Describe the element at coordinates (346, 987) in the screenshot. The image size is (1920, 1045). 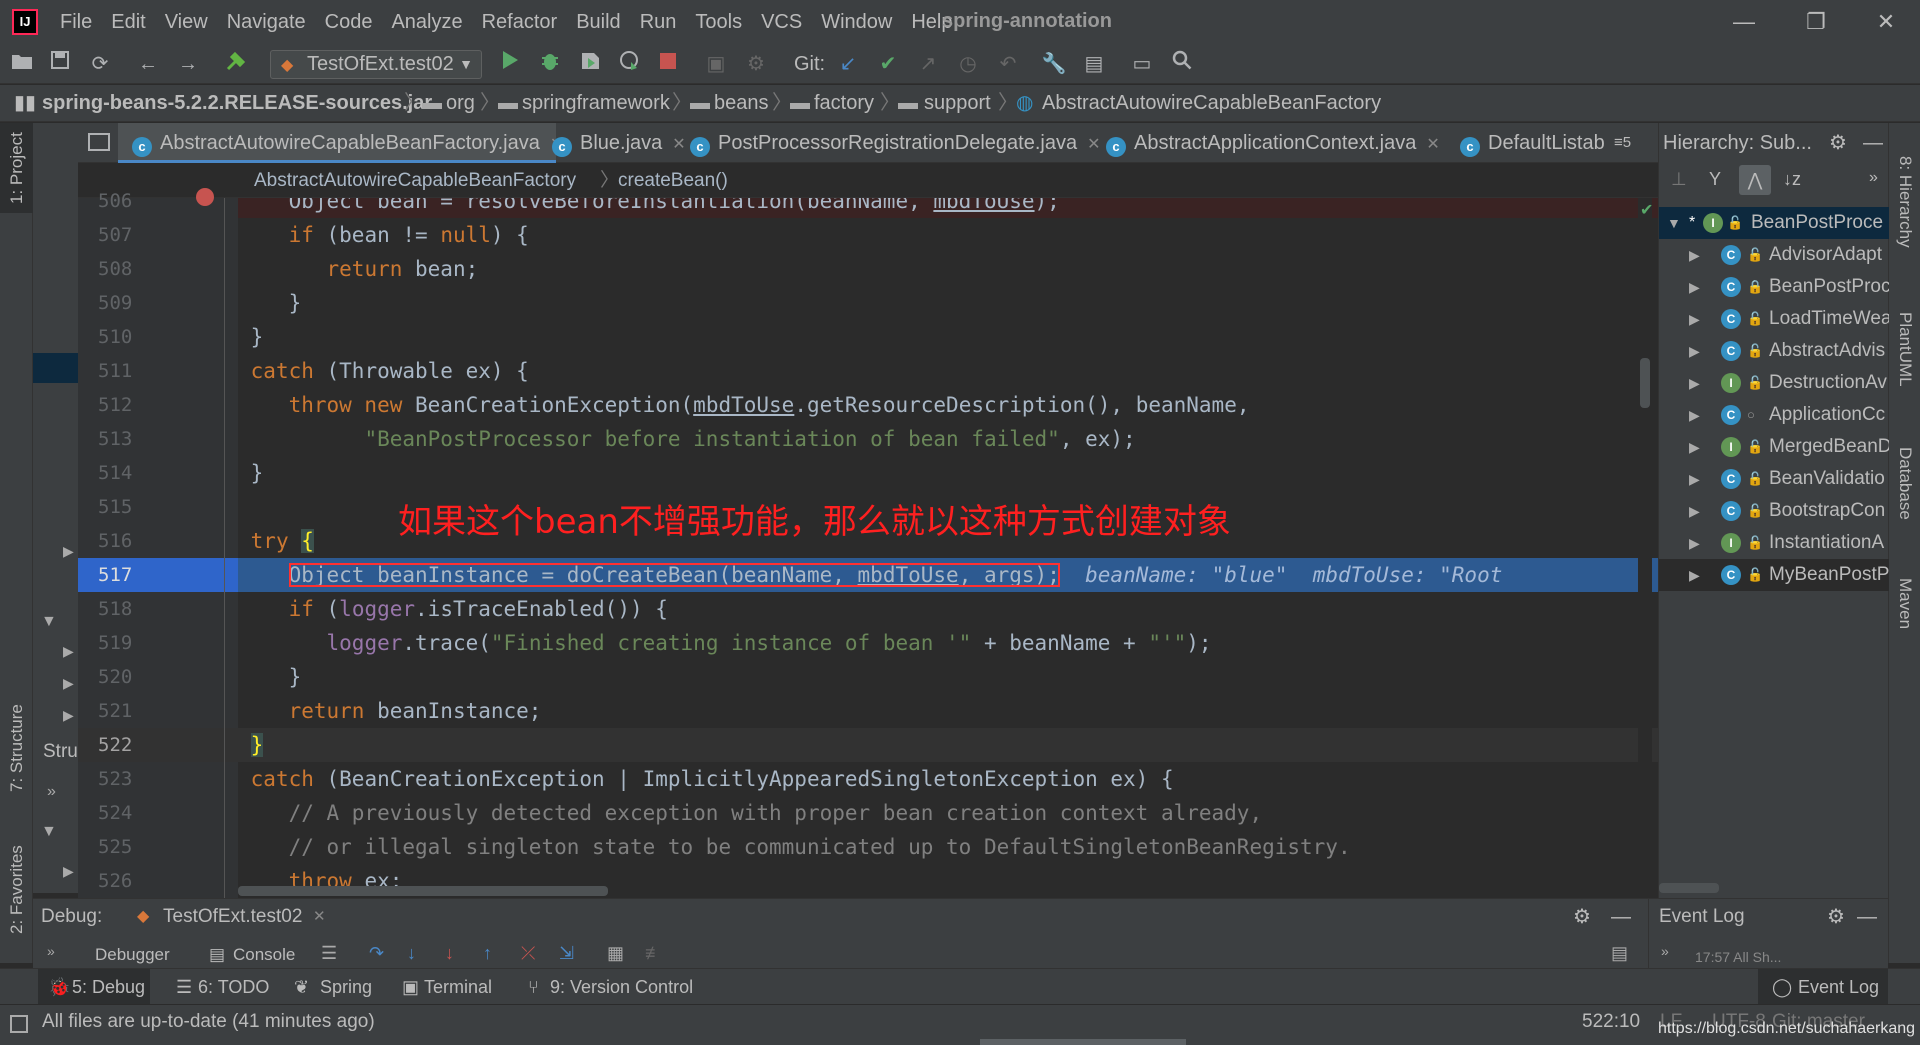
I see `tool-spring: Spring` at that location.